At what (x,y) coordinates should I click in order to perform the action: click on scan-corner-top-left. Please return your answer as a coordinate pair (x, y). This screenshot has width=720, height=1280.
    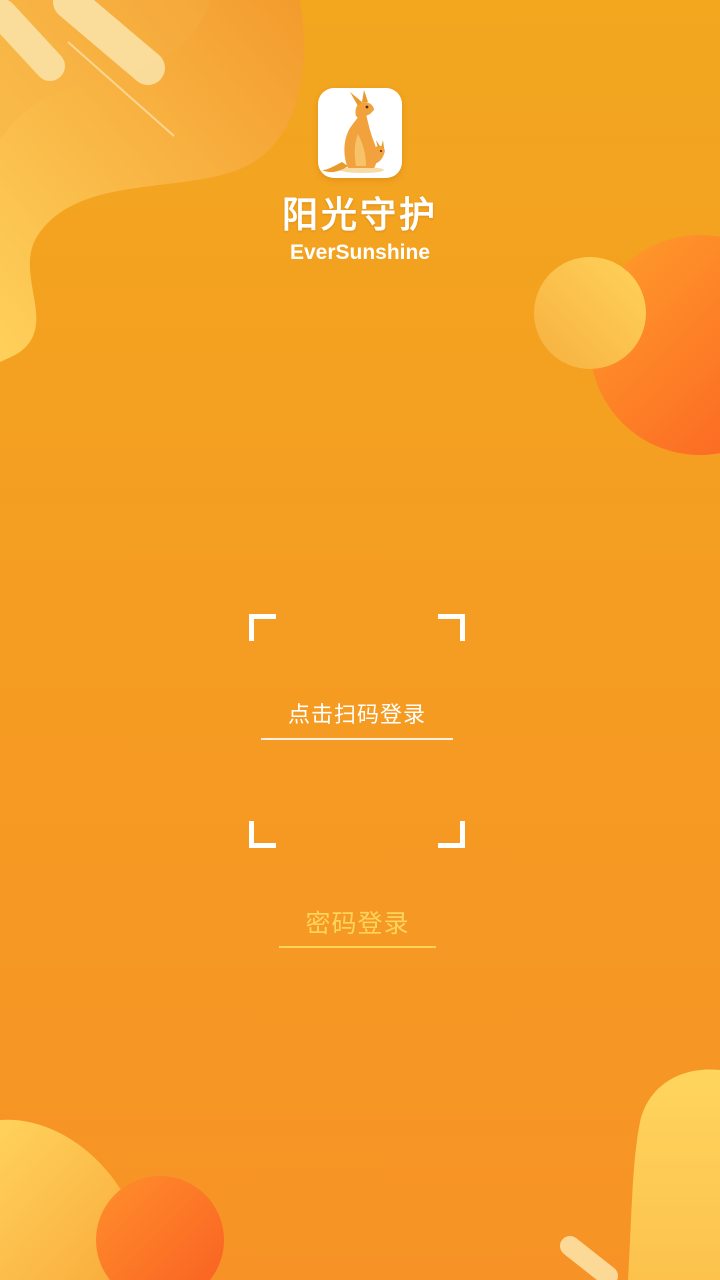
    Looking at the image, I should click on (262, 627).